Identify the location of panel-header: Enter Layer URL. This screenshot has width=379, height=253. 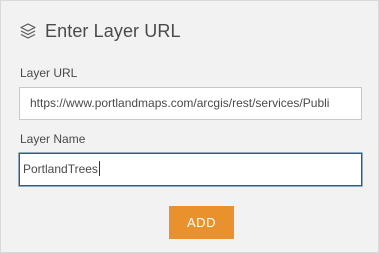
(100, 31).